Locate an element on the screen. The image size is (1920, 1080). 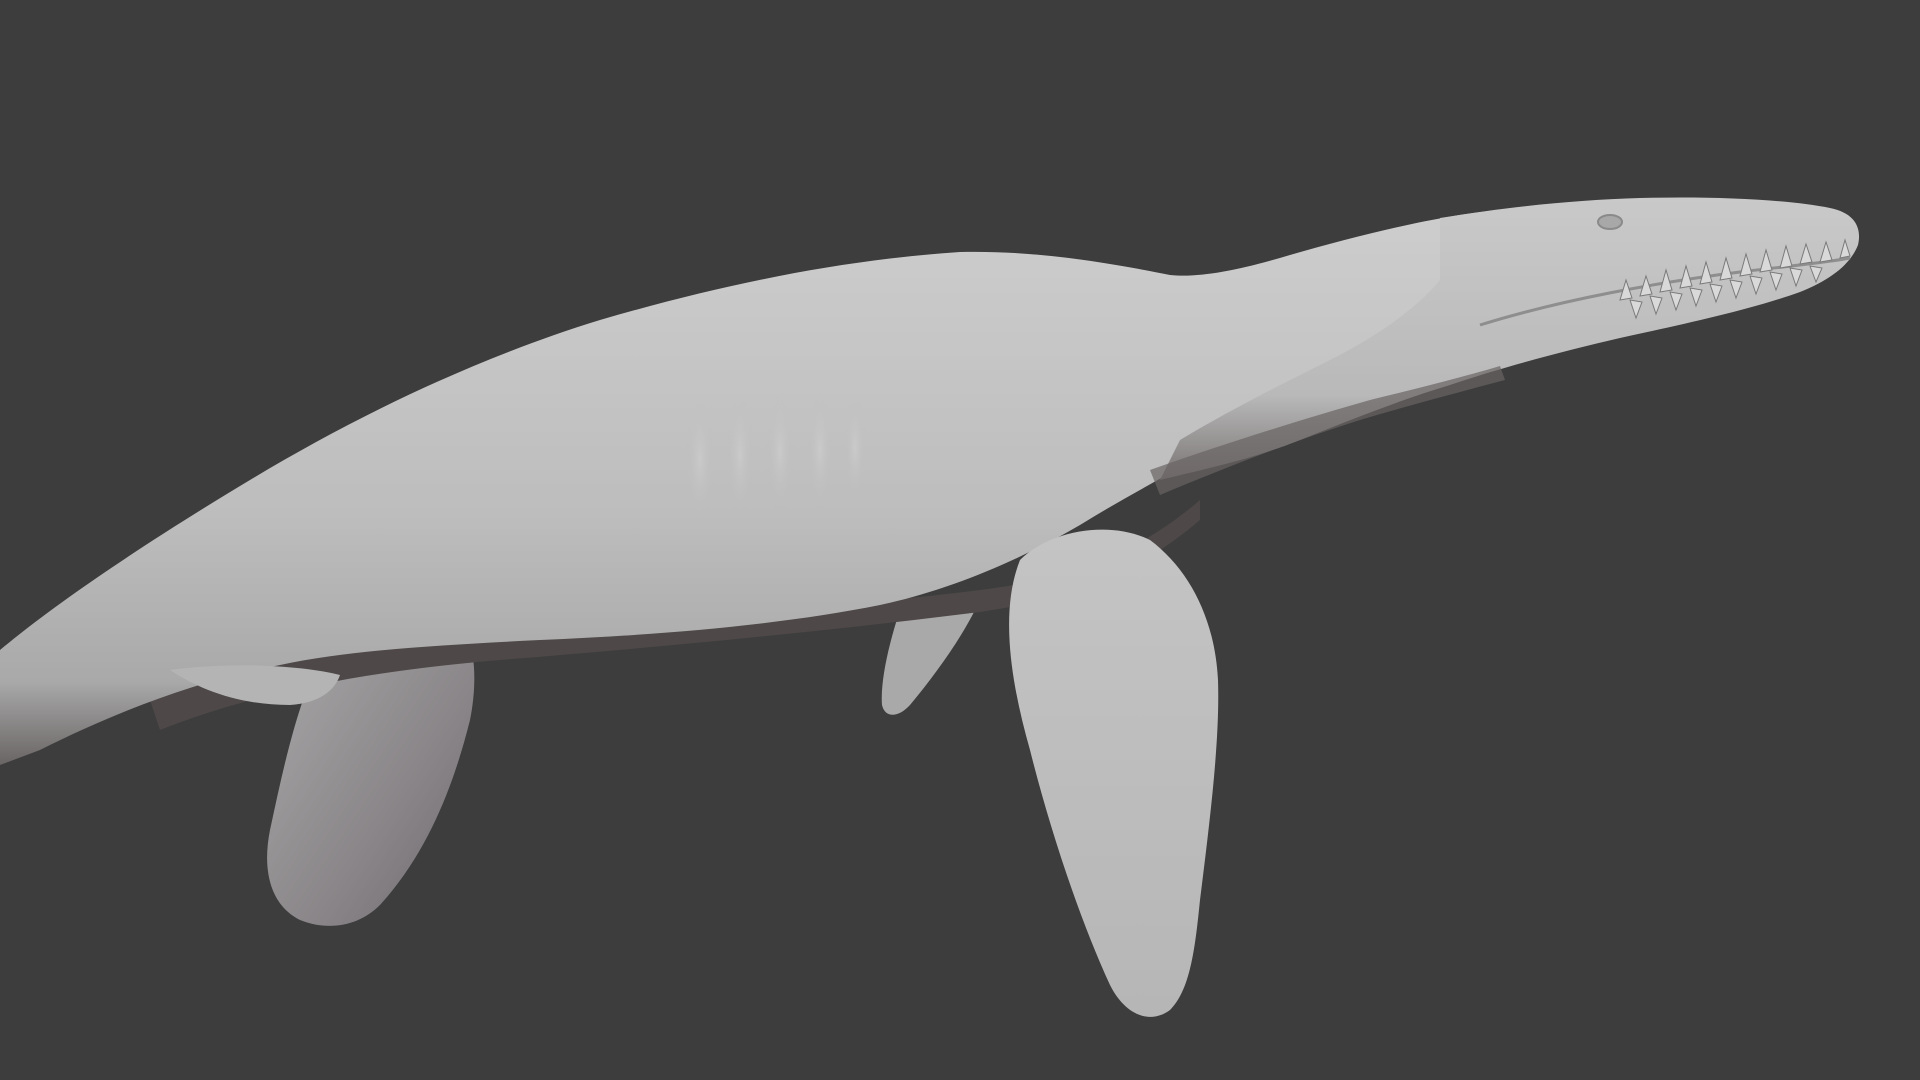
small-fin is located at coordinates (928, 662).